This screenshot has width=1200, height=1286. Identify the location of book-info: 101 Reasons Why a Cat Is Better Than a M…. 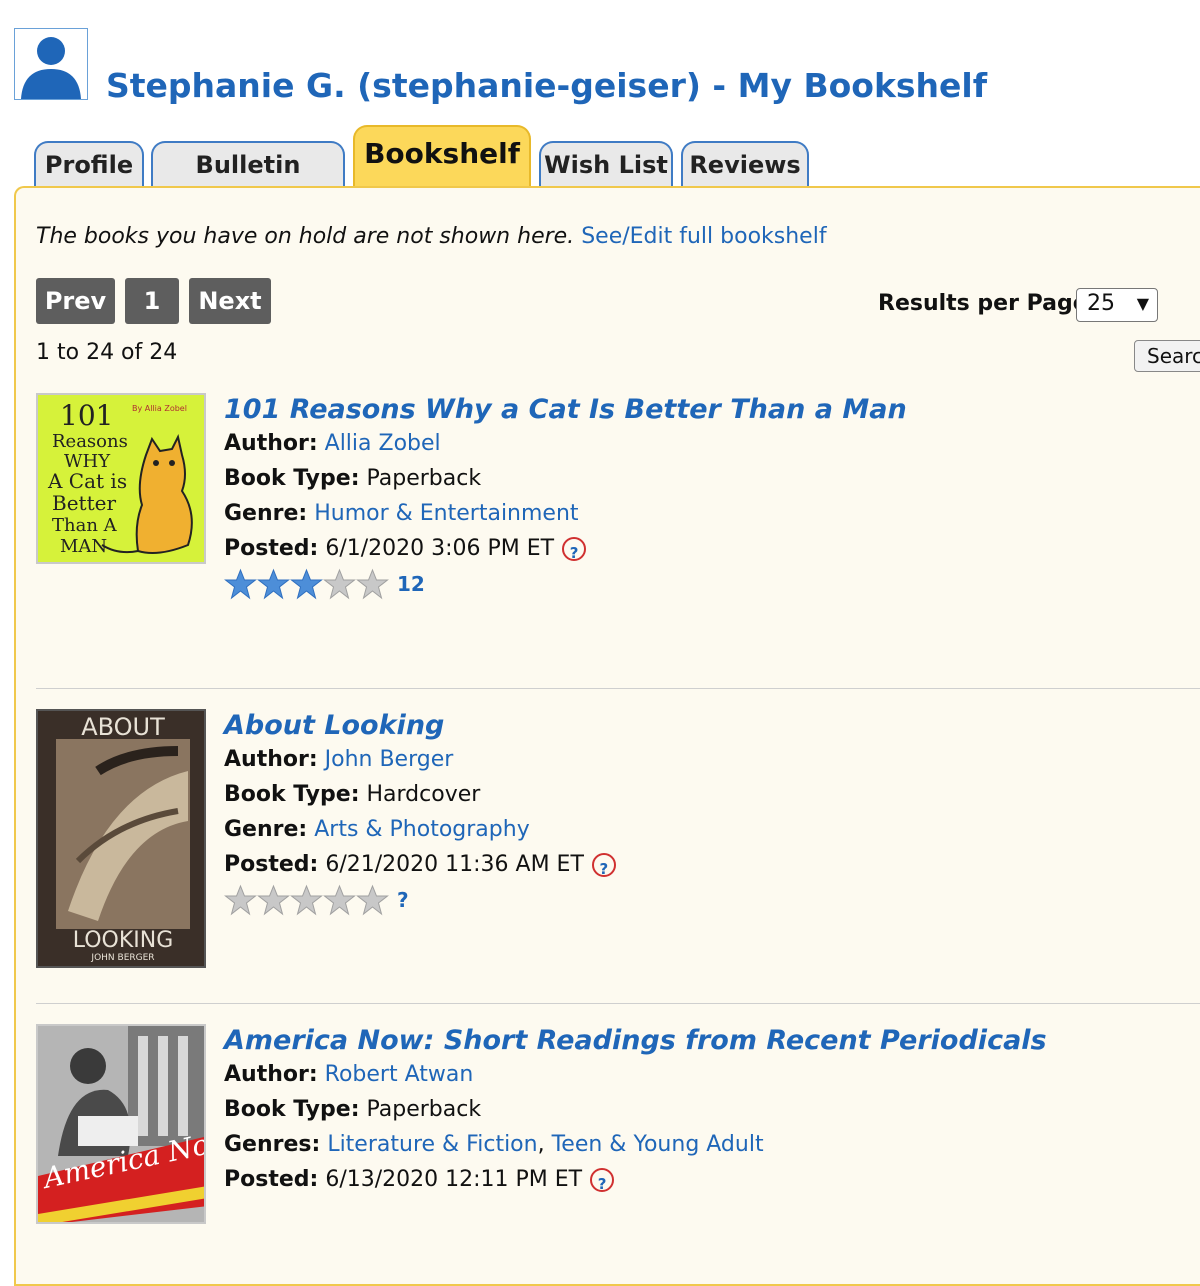
(565, 499).